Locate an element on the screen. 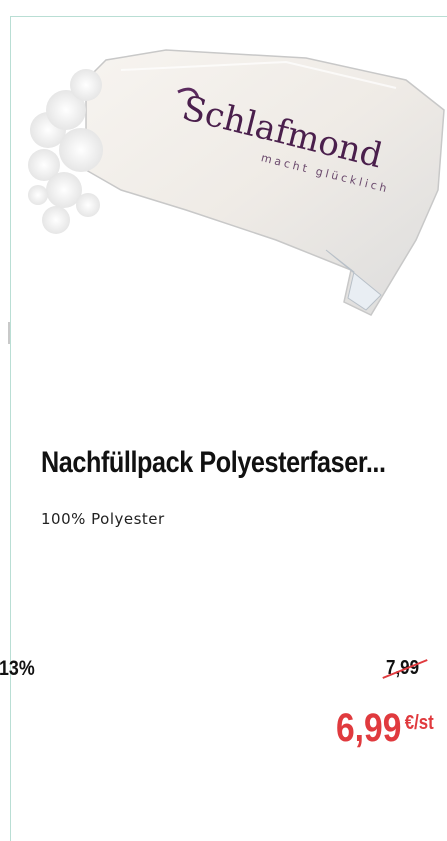  card-divider-tick is located at coordinates (9, 333).